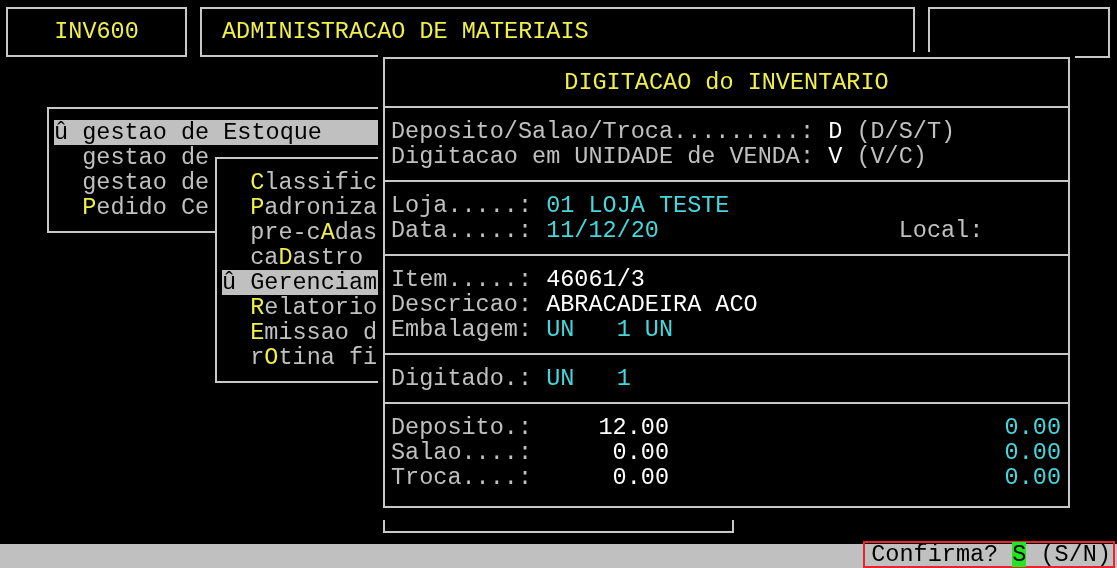 This screenshot has height=568, width=1117. Describe the element at coordinates (835, 131) in the screenshot. I see `field-value: D` at that location.